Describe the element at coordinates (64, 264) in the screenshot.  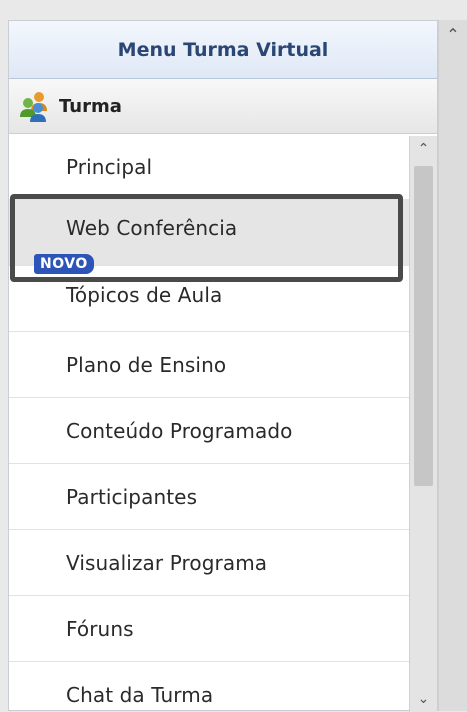
I see `new-badge: NOVO` at that location.